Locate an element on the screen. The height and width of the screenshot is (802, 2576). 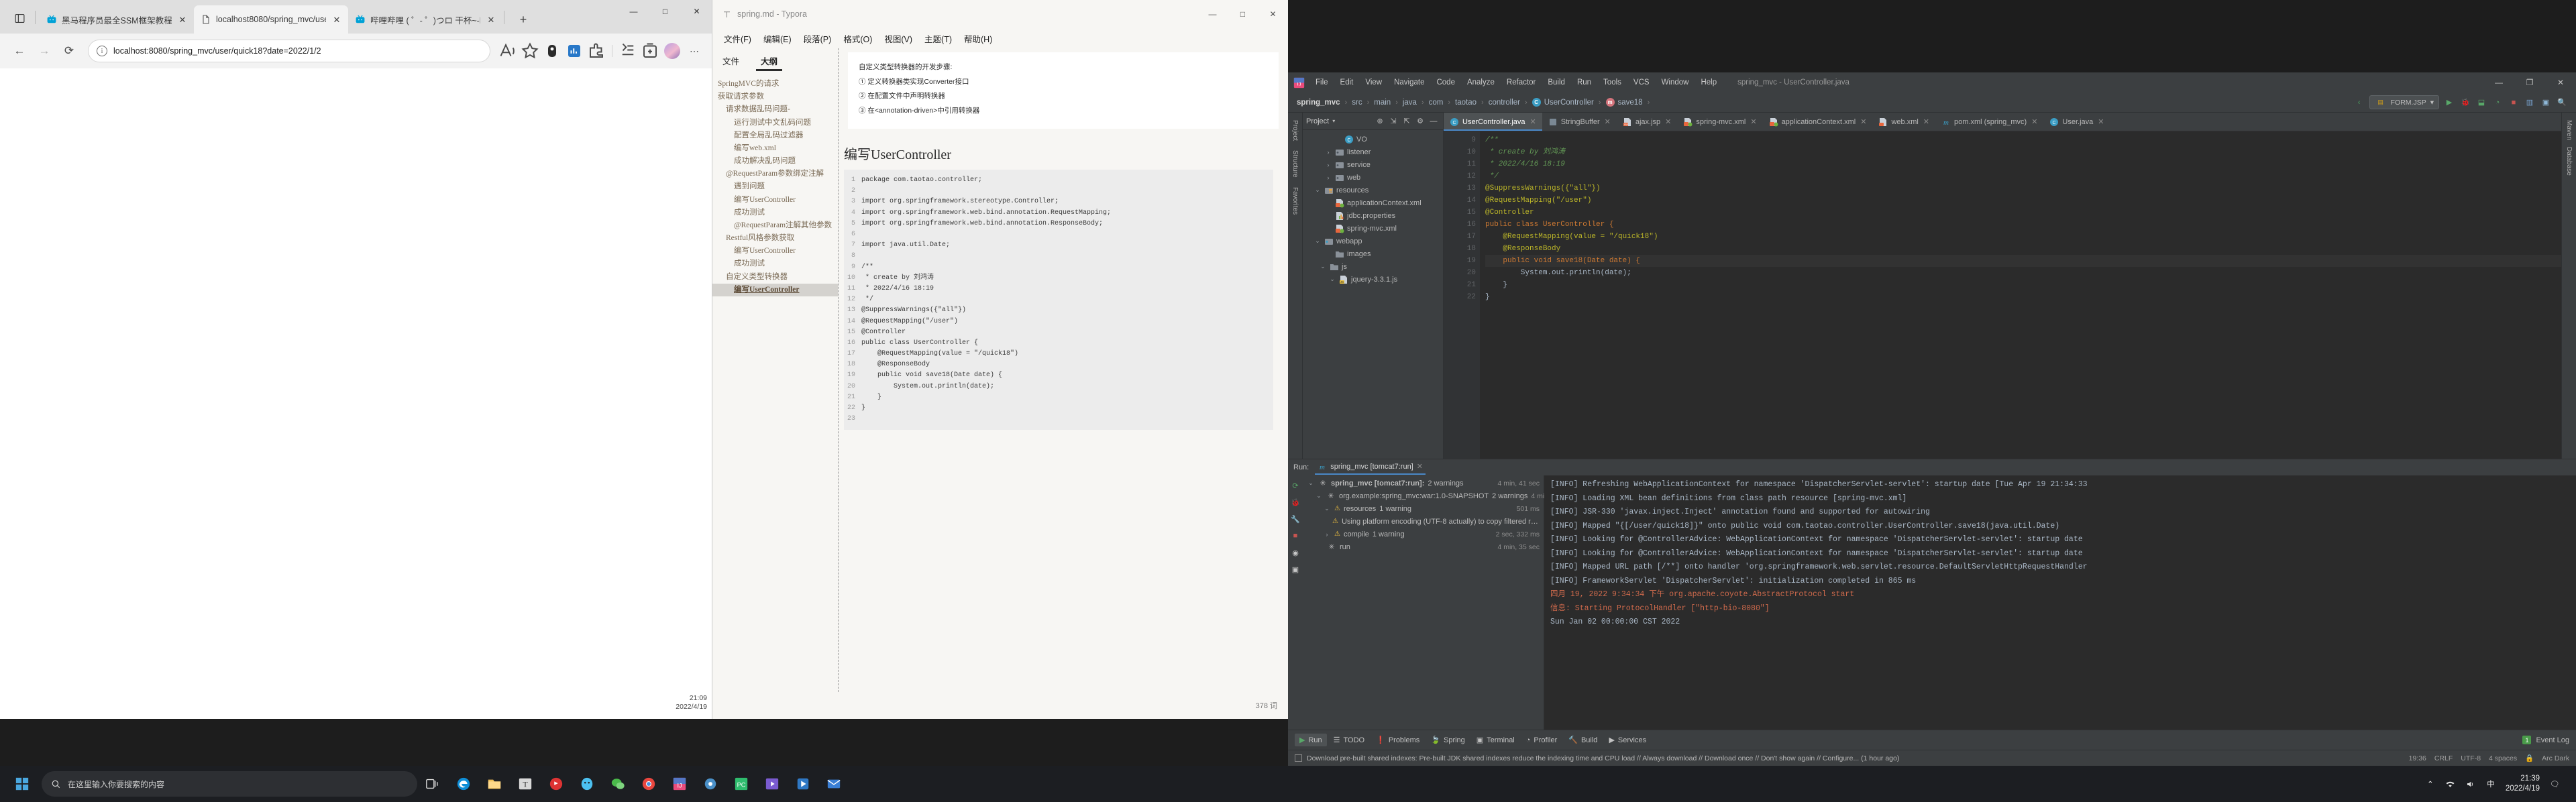
caret-position: 19:36 is located at coordinates (2417, 758).